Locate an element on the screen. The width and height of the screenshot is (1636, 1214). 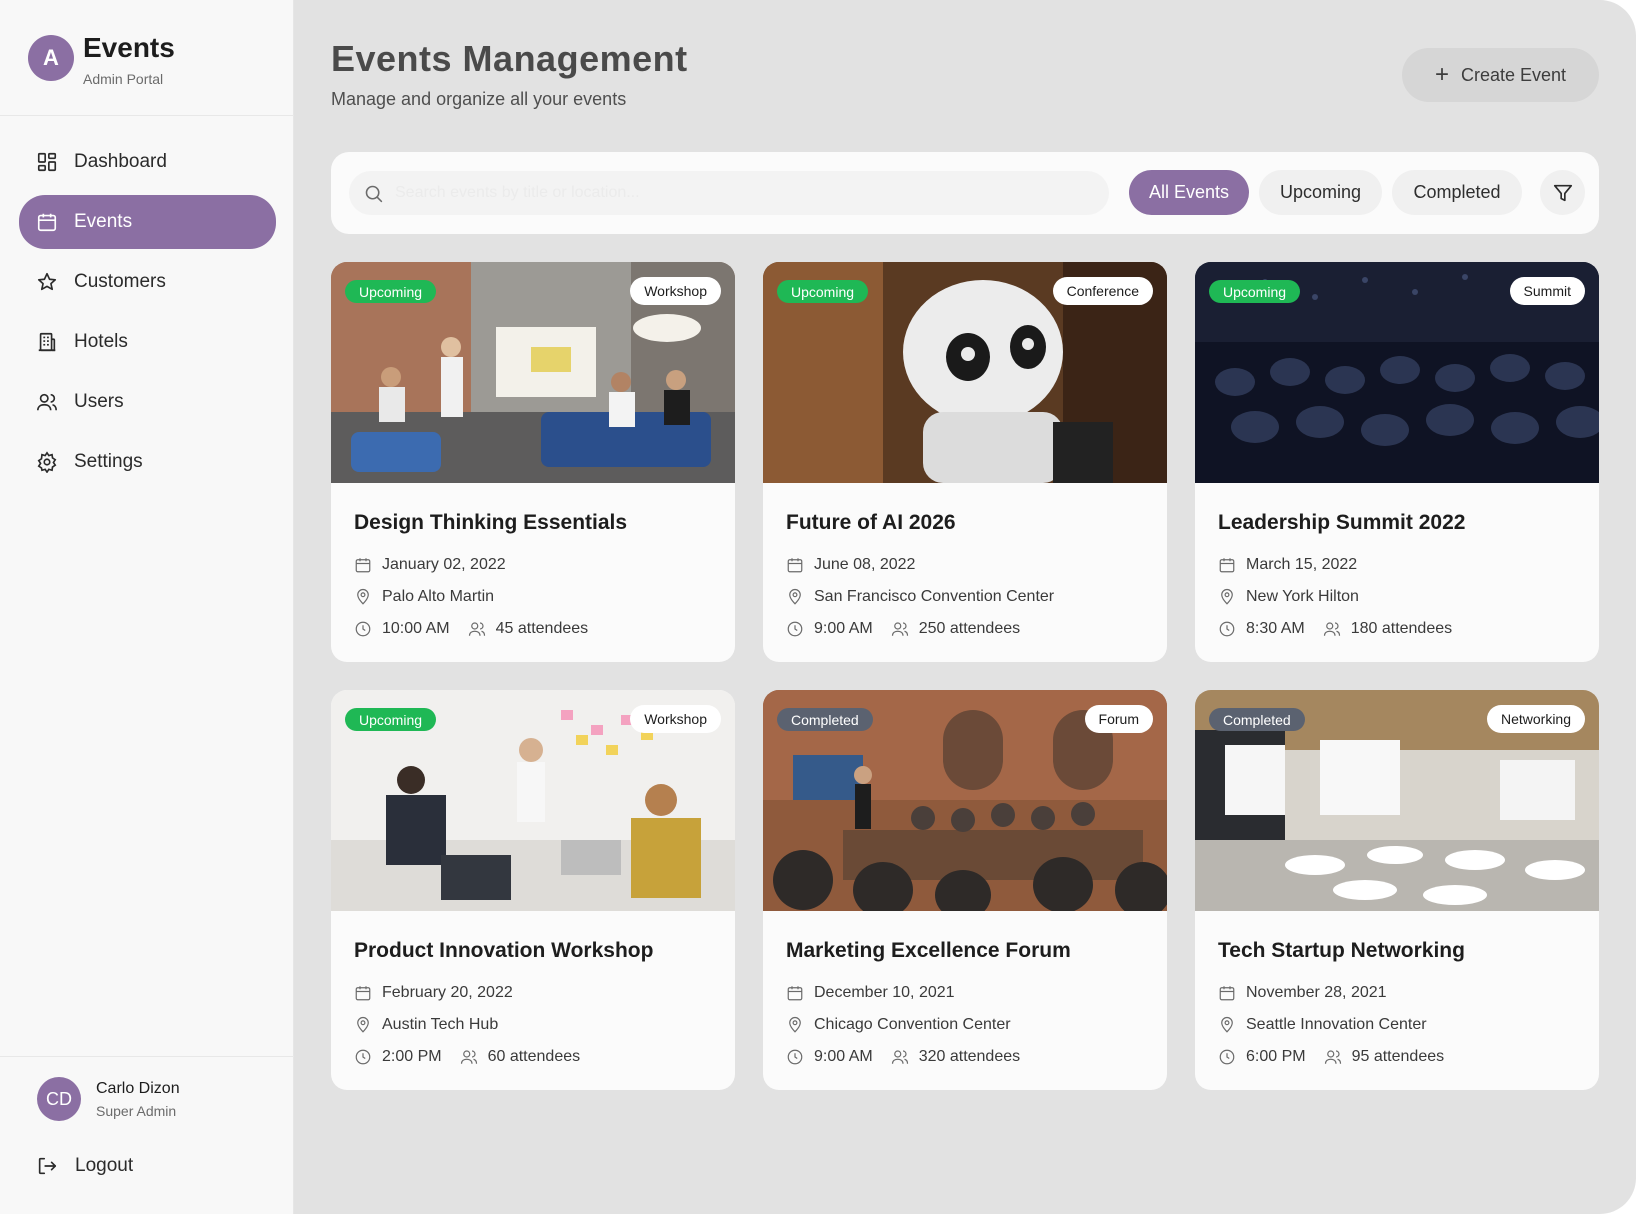
event-date-text: December 10, 2021 is located at coordinates (884, 992).